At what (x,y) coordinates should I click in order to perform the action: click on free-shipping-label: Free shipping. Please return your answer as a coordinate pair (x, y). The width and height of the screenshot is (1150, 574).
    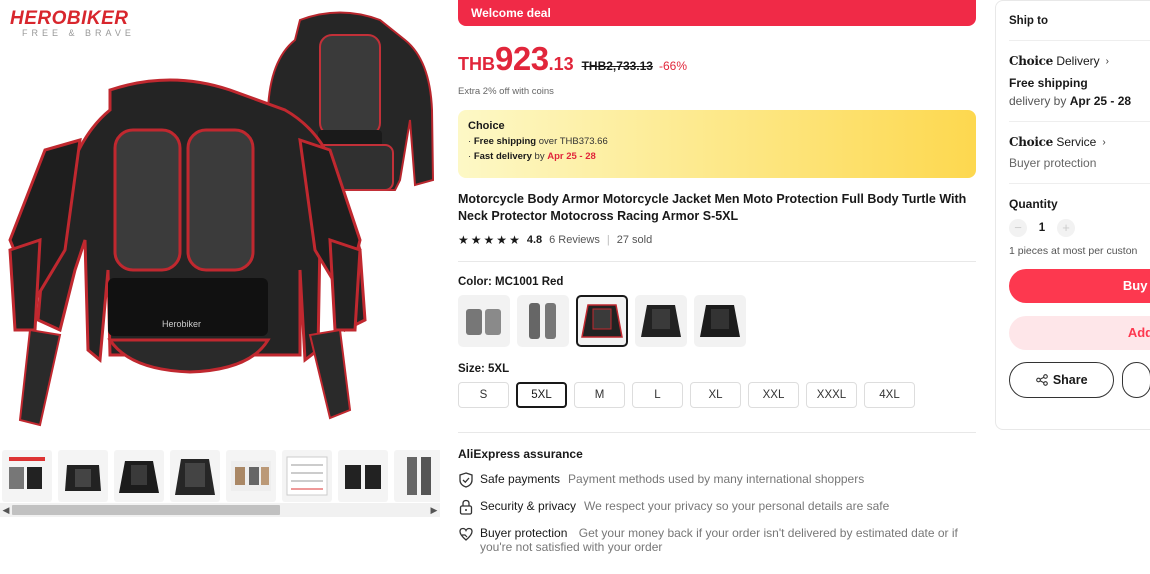
    Looking at the image, I should click on (1048, 83).